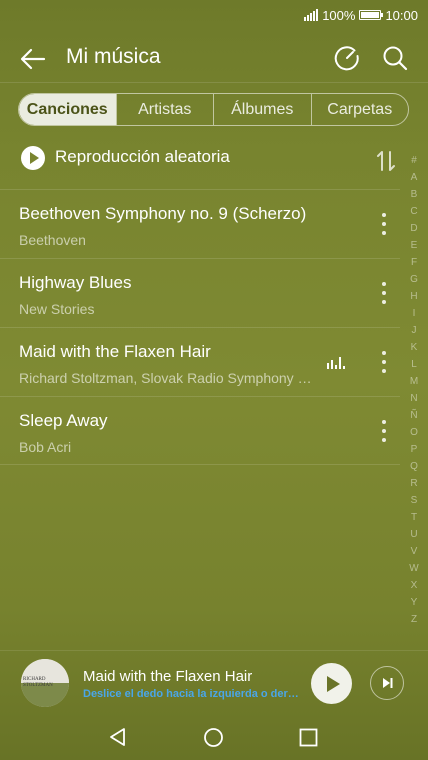 The image size is (428, 760). I want to click on timer-icon, so click(346, 58).